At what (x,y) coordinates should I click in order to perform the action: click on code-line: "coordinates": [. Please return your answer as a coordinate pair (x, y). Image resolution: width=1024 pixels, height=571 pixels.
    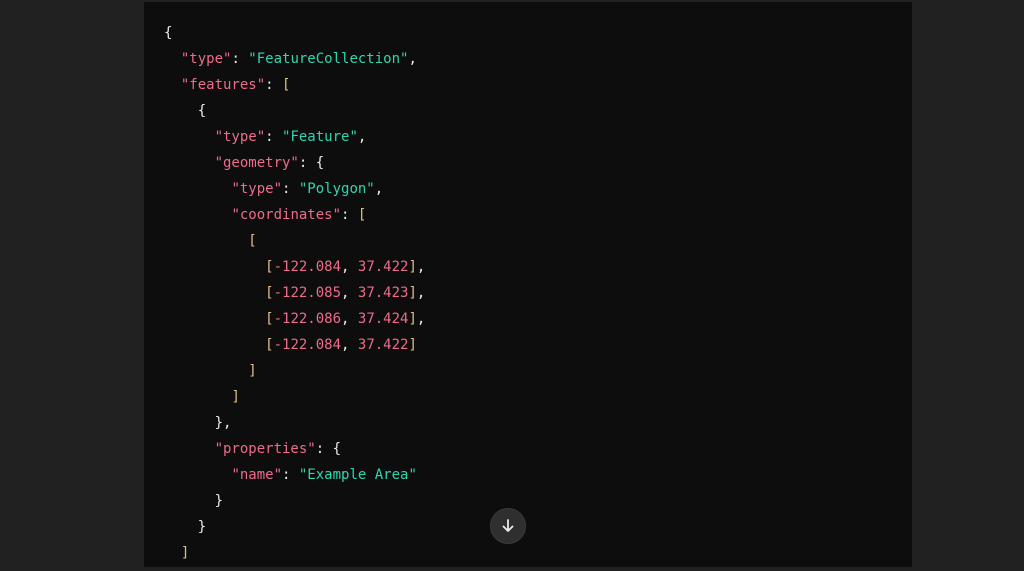
    Looking at the image, I should click on (294, 215).